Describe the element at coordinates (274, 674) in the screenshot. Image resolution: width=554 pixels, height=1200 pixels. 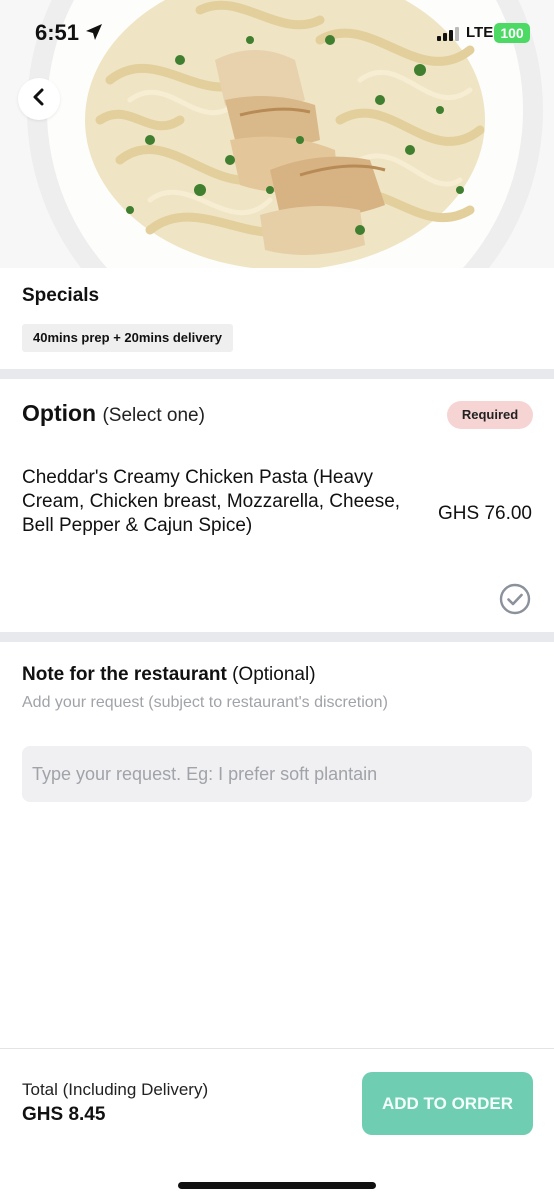
I see `note-optional-label: (Optional)` at that location.